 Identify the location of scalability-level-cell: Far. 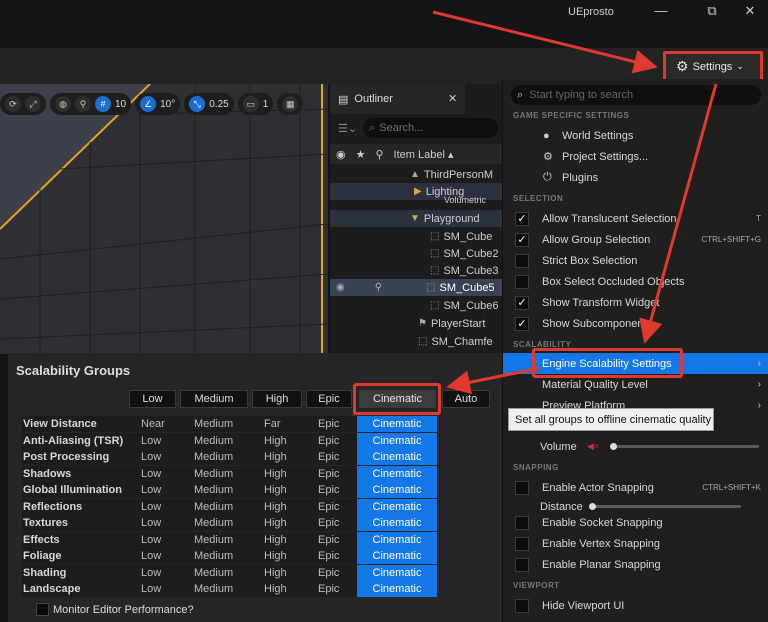
(272, 424).